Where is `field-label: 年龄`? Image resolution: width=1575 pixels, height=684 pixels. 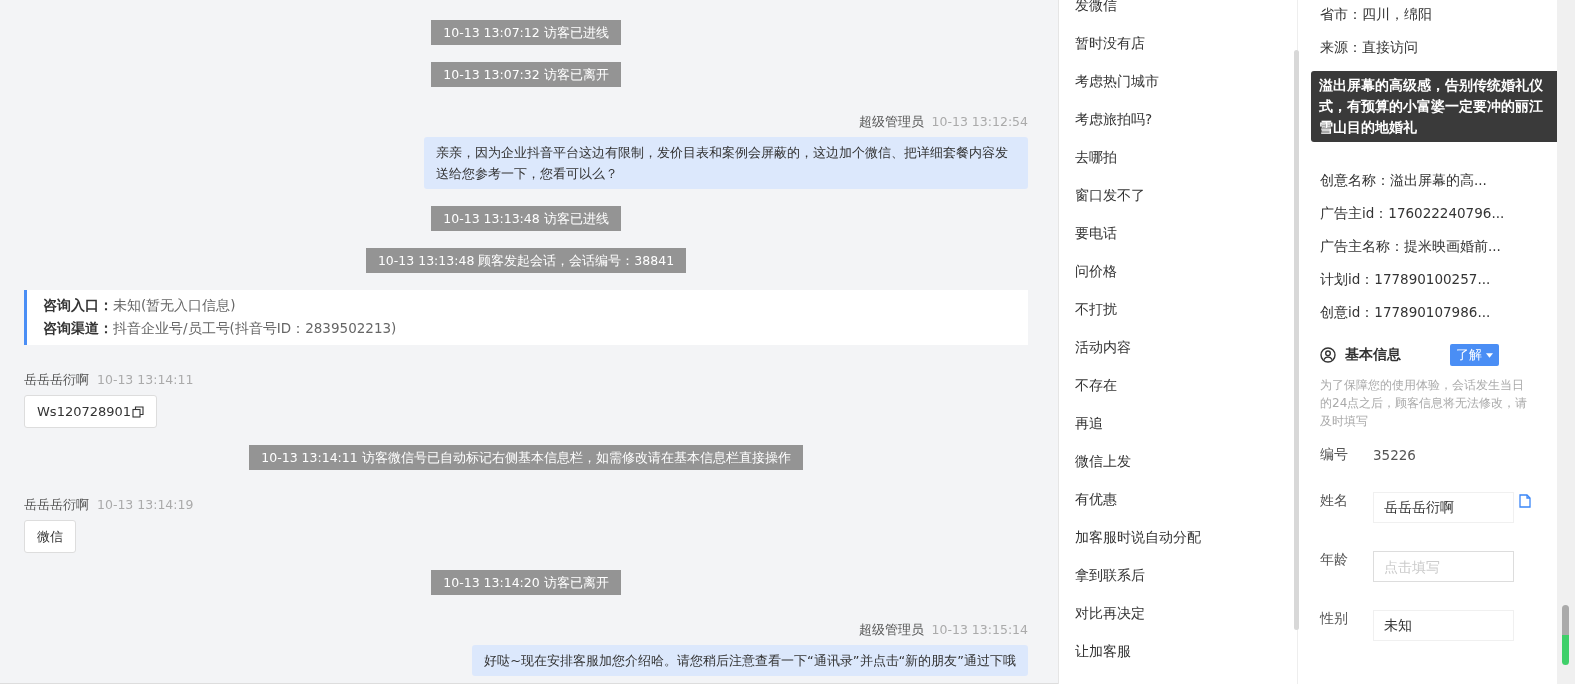 field-label: 年龄 is located at coordinates (1334, 559).